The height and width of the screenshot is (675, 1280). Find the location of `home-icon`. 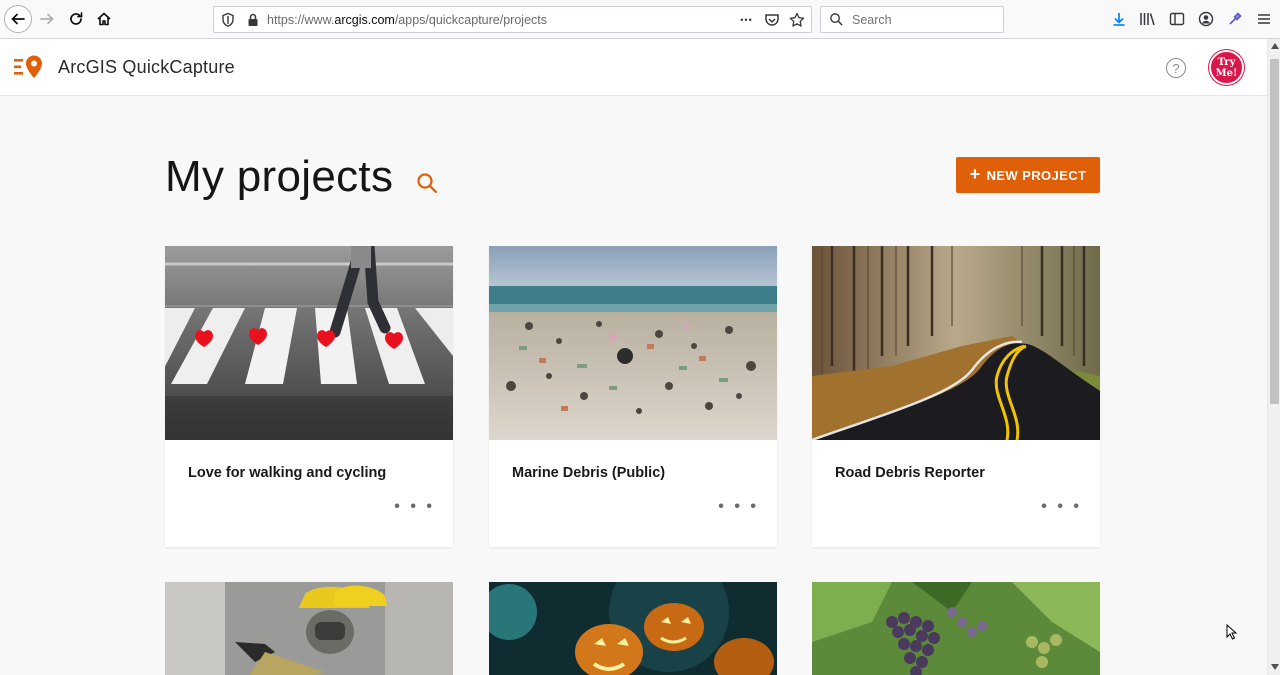

home-icon is located at coordinates (104, 19).